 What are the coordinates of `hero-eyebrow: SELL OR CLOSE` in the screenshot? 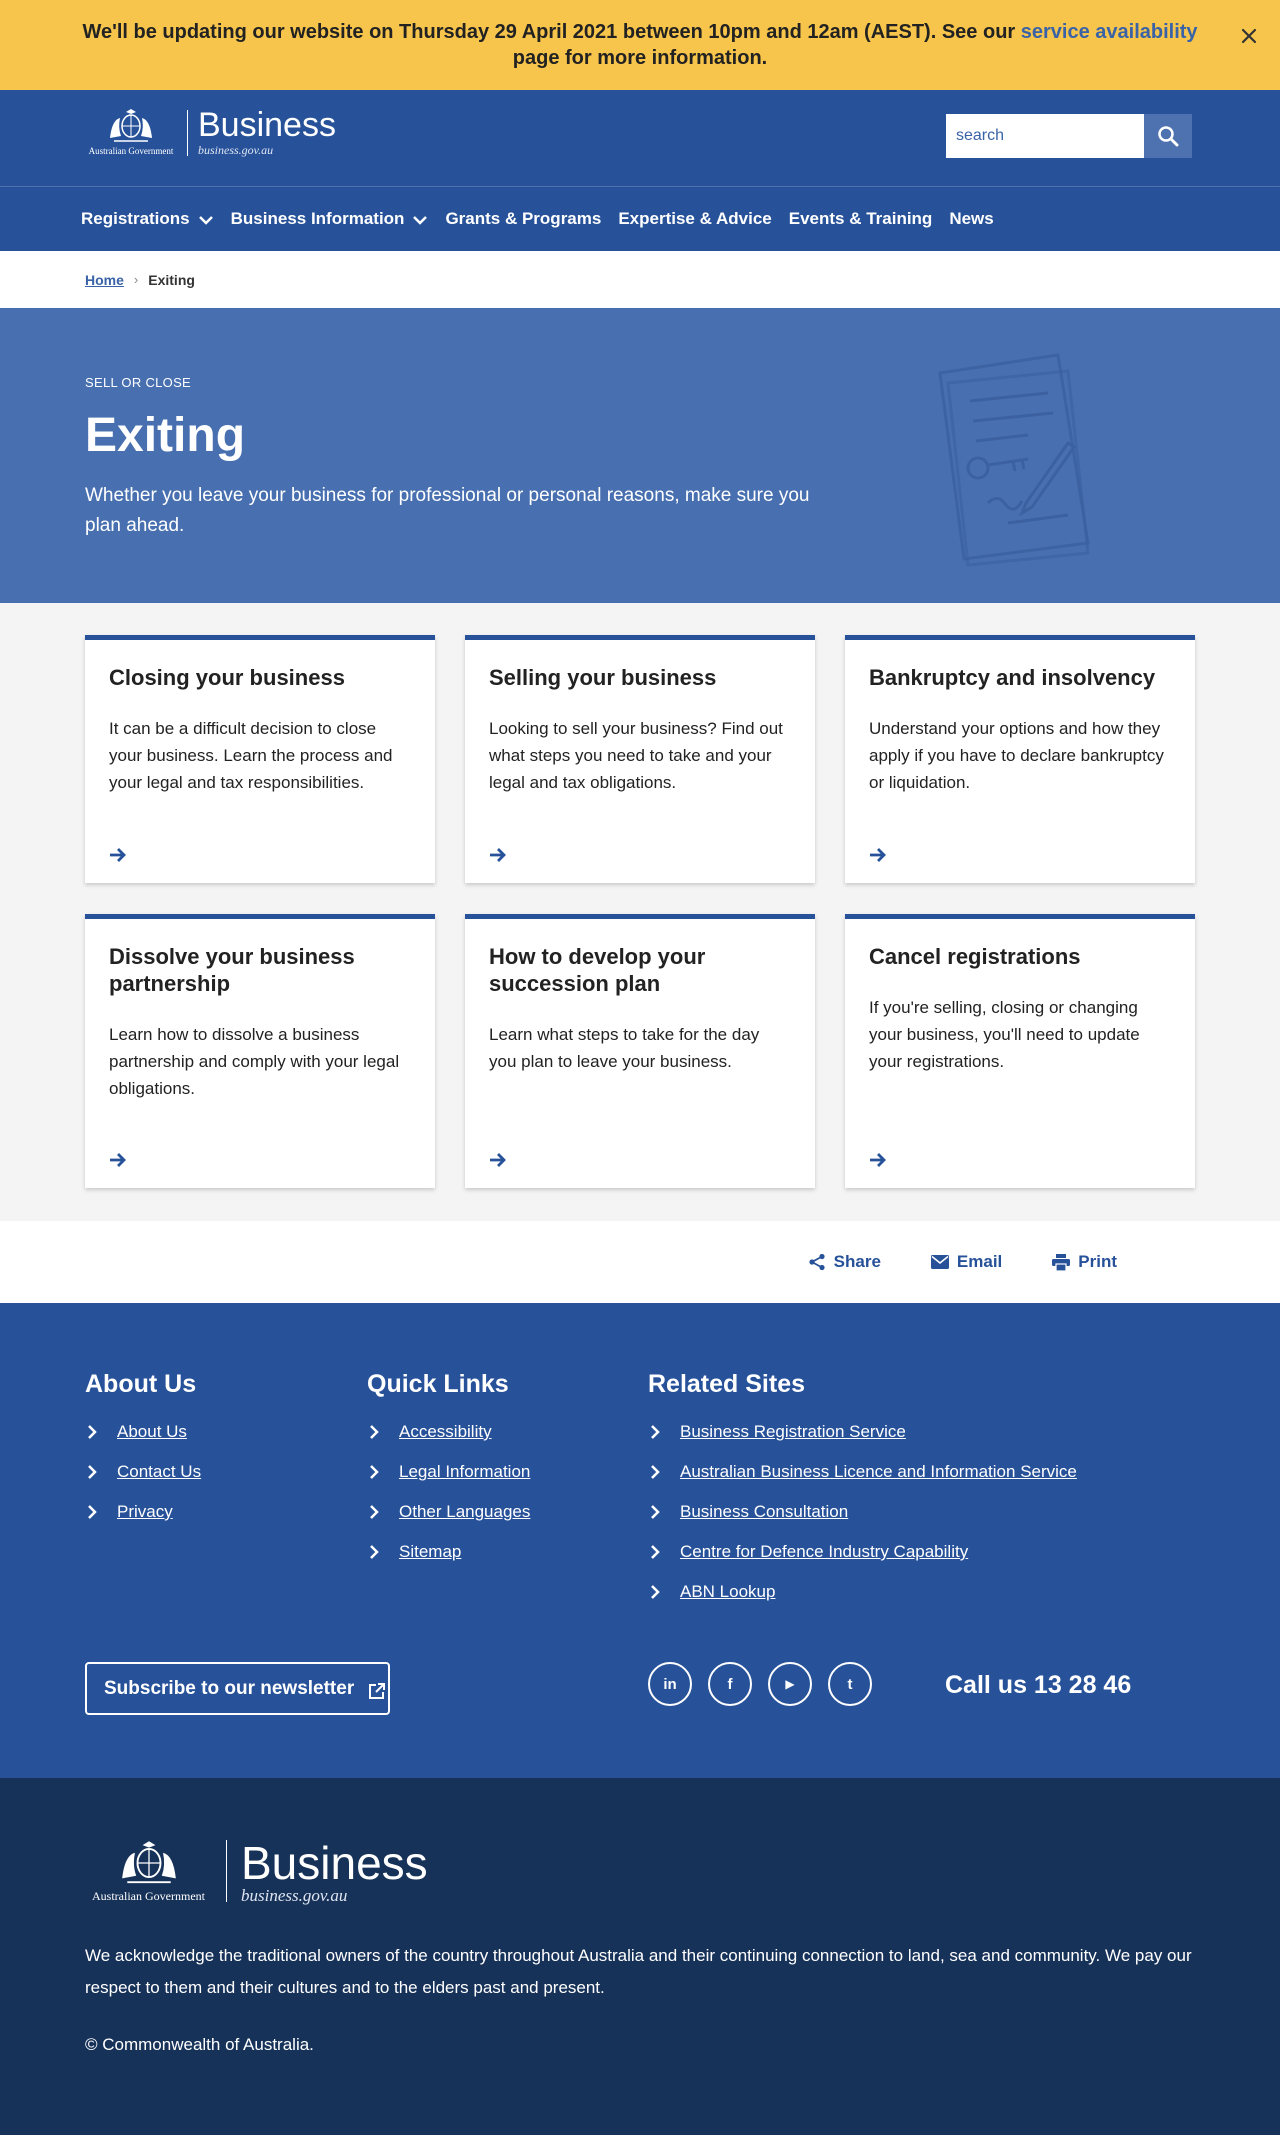 It's located at (138, 382).